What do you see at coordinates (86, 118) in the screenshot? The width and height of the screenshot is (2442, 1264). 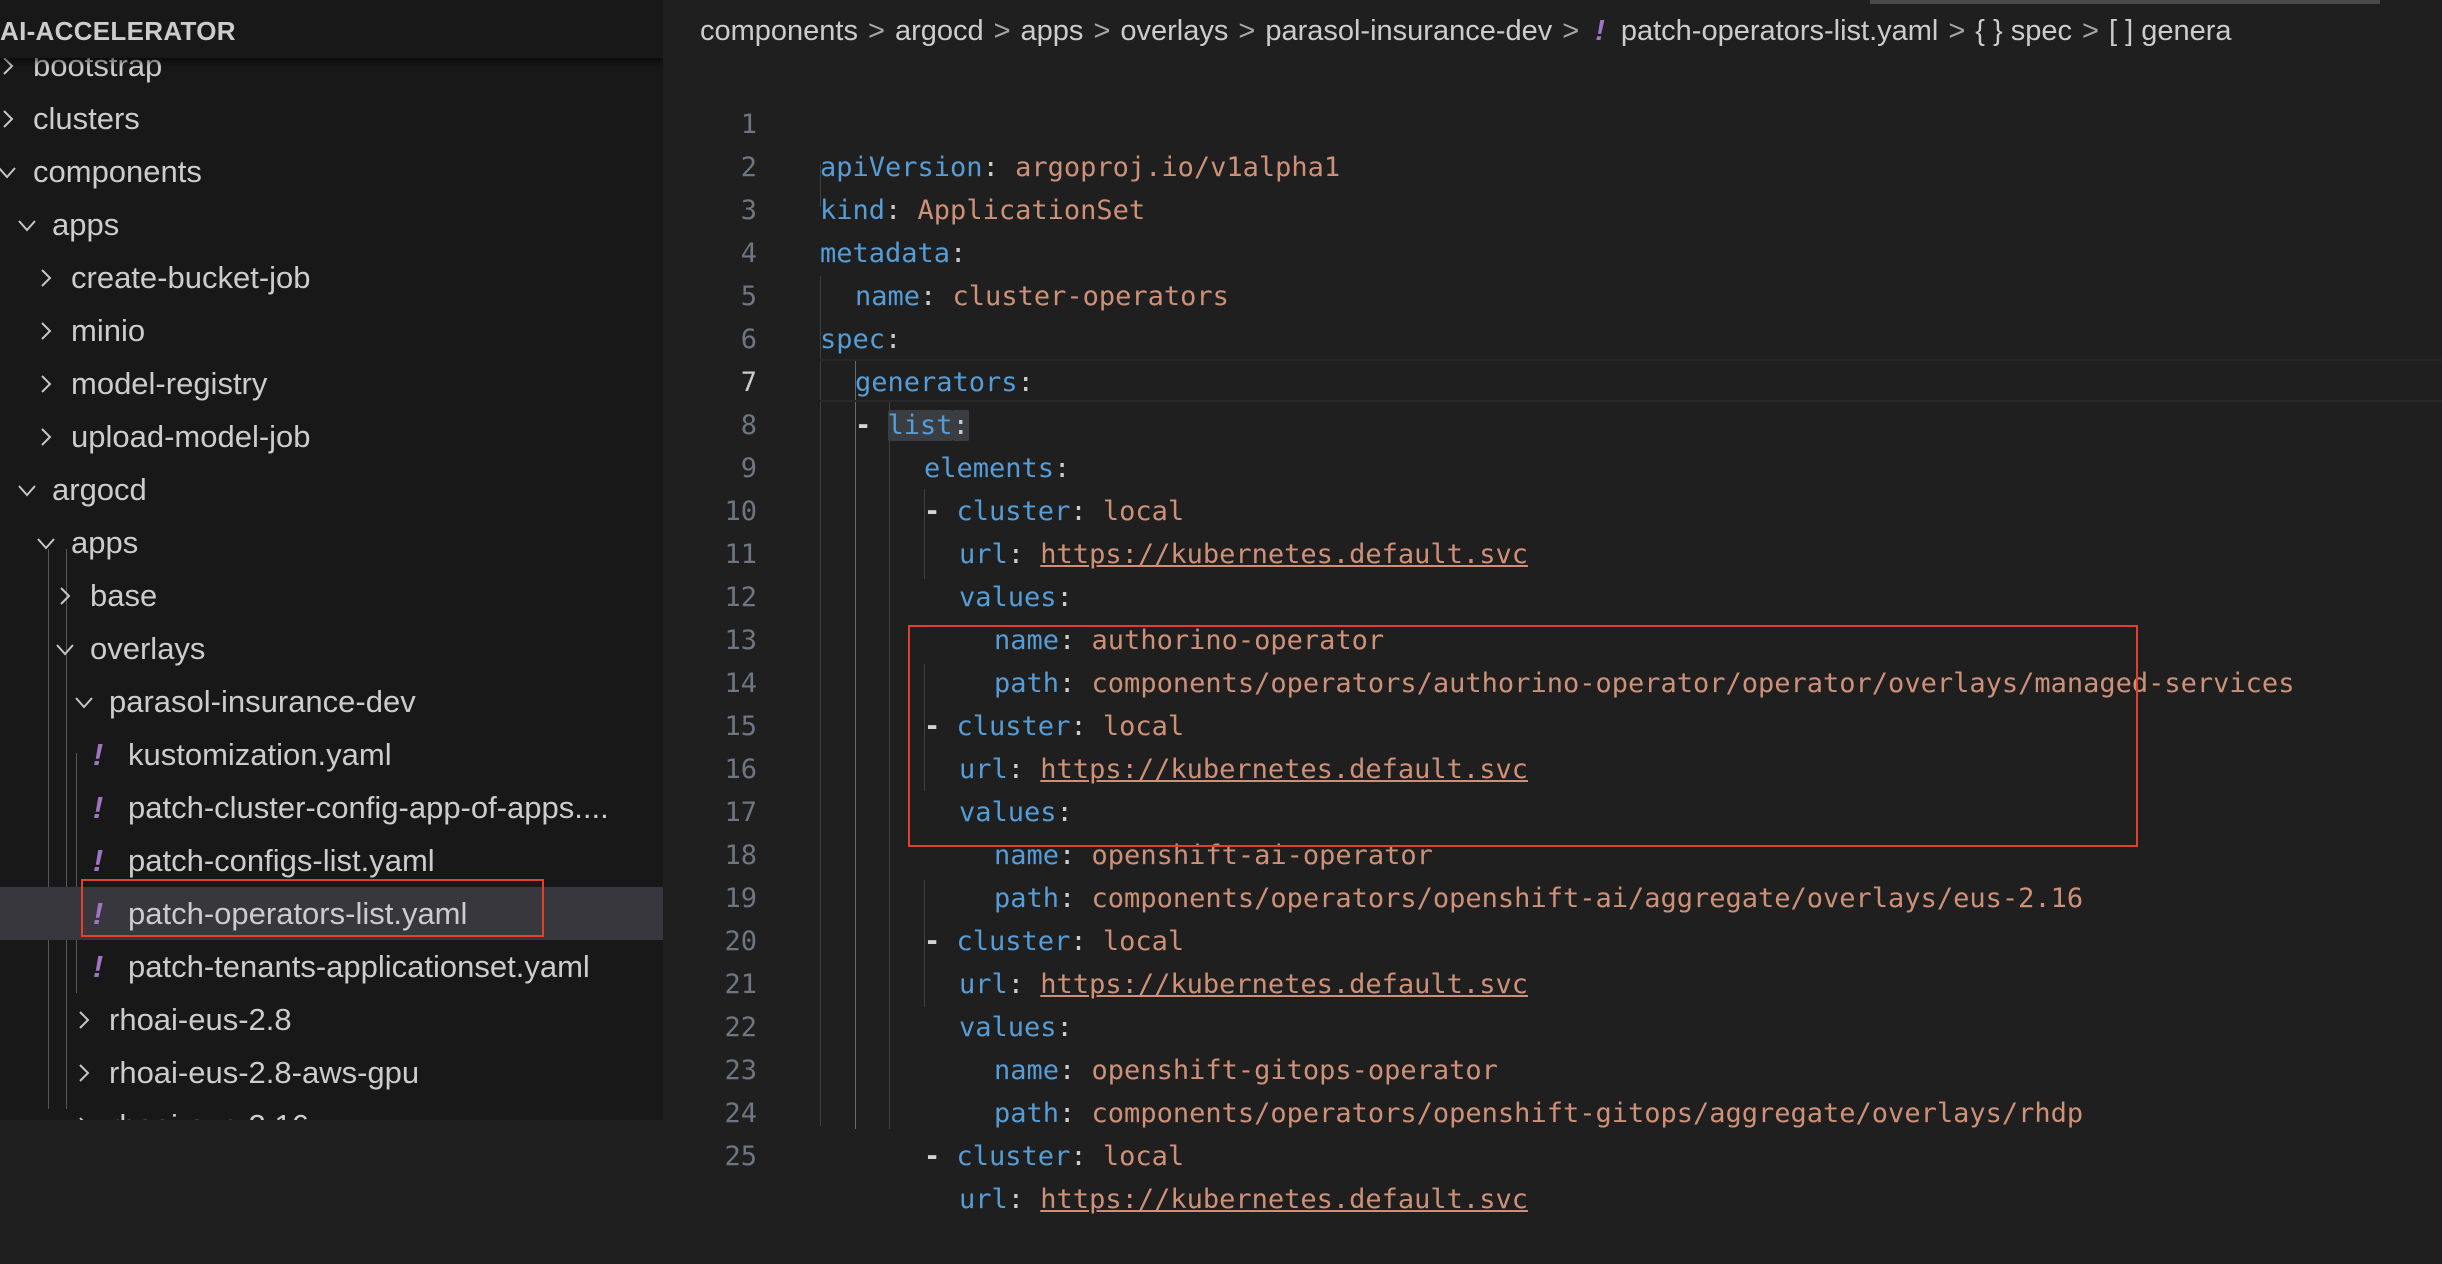 I see `tree-item-label: clusters` at bounding box center [86, 118].